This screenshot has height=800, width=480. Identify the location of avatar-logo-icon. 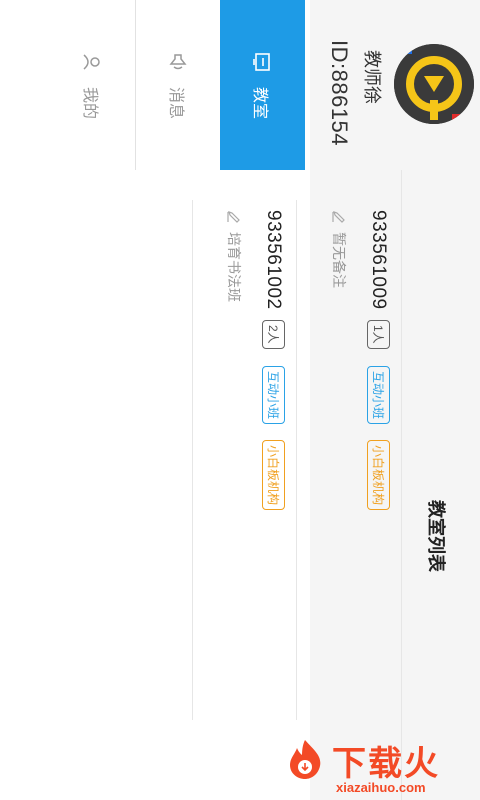
(434, 84).